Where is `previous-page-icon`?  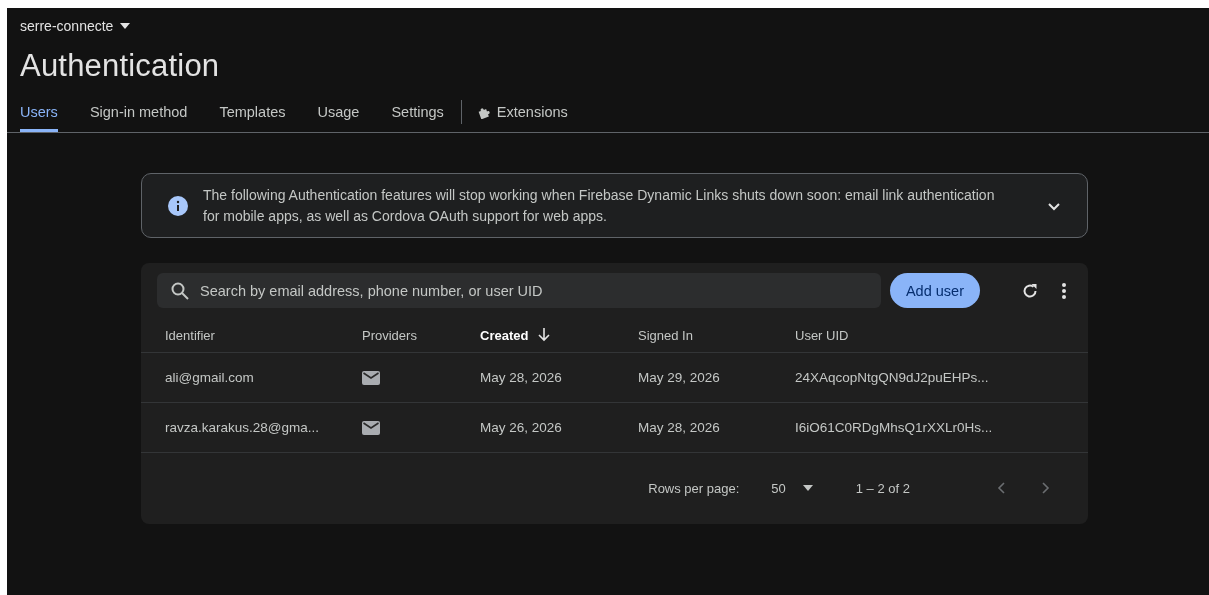 previous-page-icon is located at coordinates (1001, 488).